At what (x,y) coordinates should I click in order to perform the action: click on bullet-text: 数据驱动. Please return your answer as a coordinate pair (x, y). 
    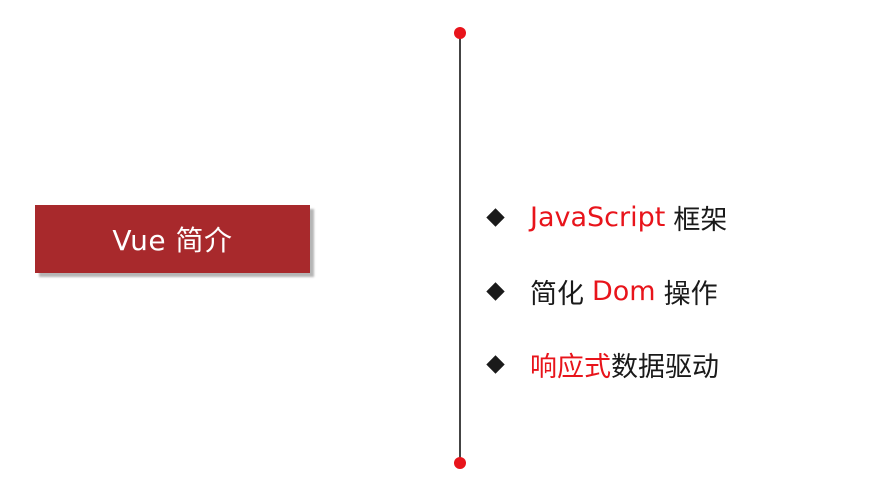
    Looking at the image, I should click on (665, 367).